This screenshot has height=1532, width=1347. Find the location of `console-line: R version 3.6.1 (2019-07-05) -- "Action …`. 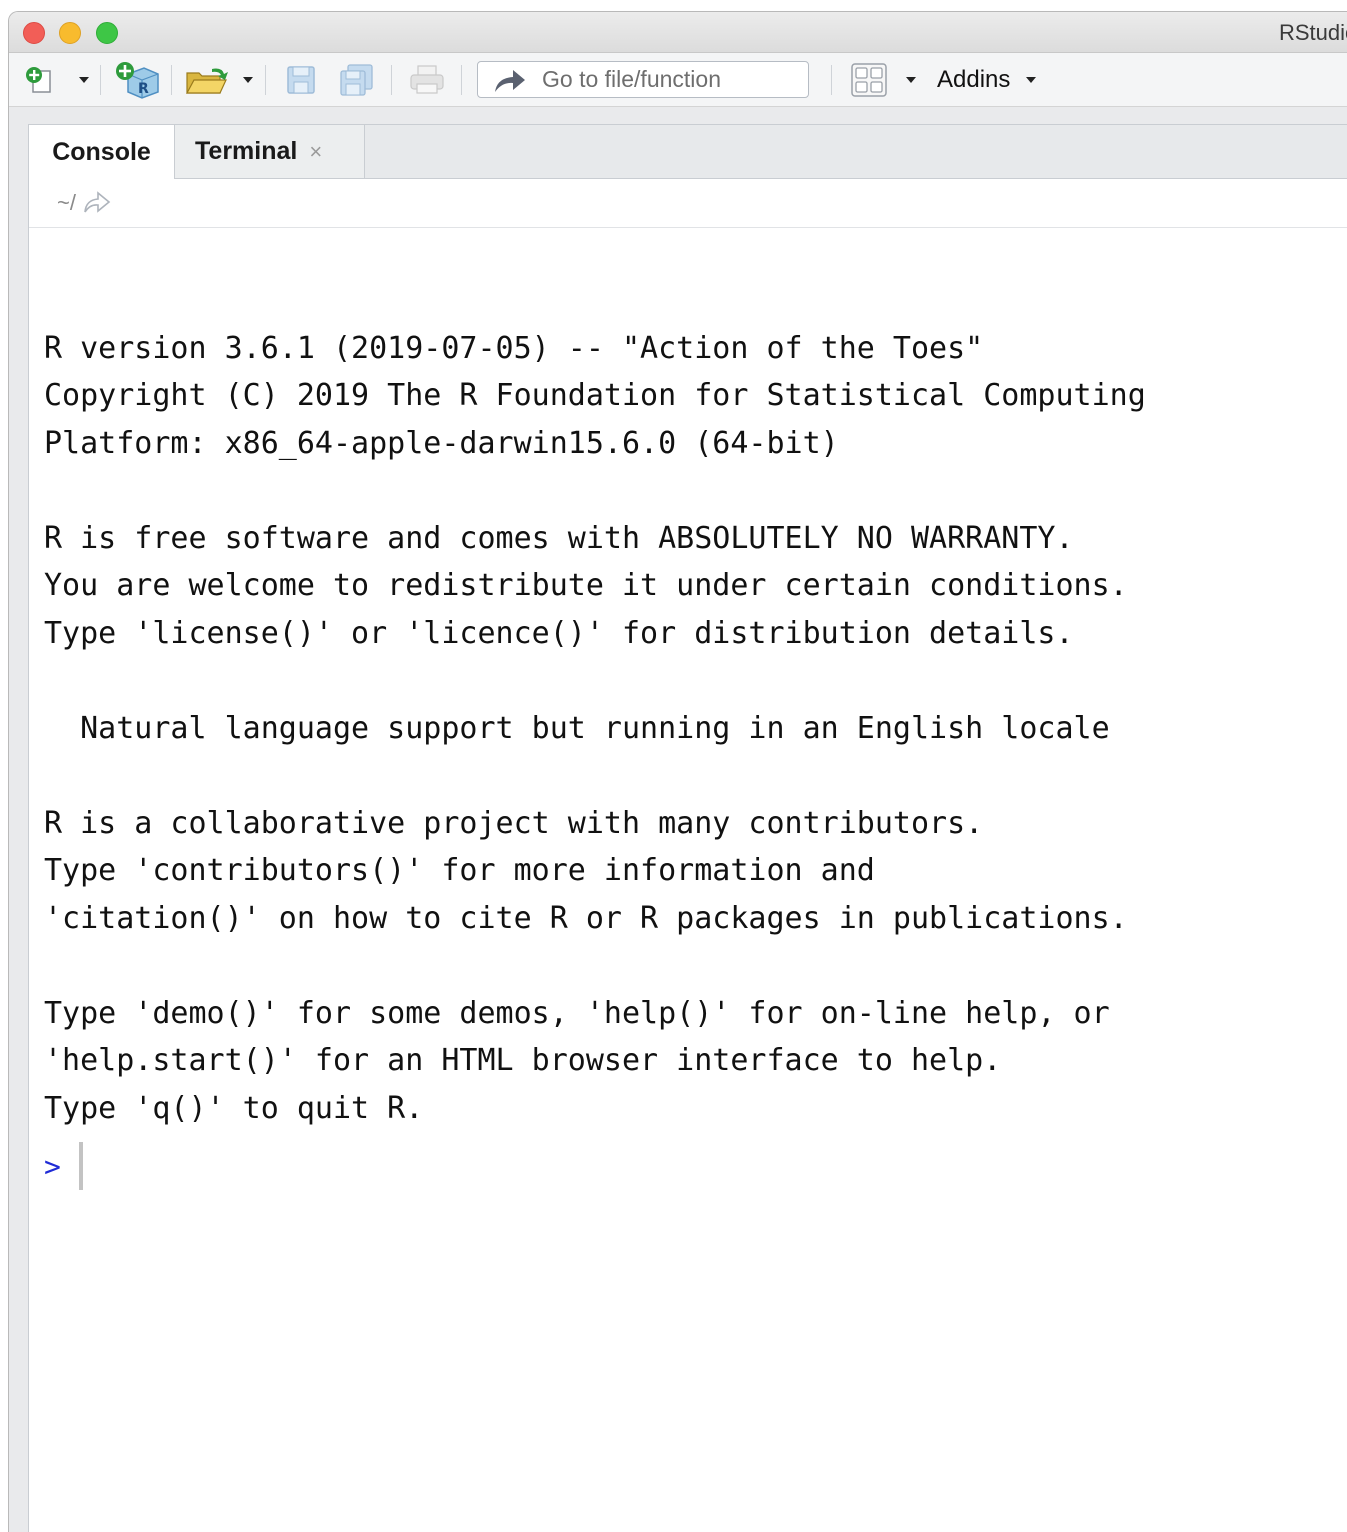

console-line: R version 3.6.1 (2019-07-05) -- "Action … is located at coordinates (514, 348).